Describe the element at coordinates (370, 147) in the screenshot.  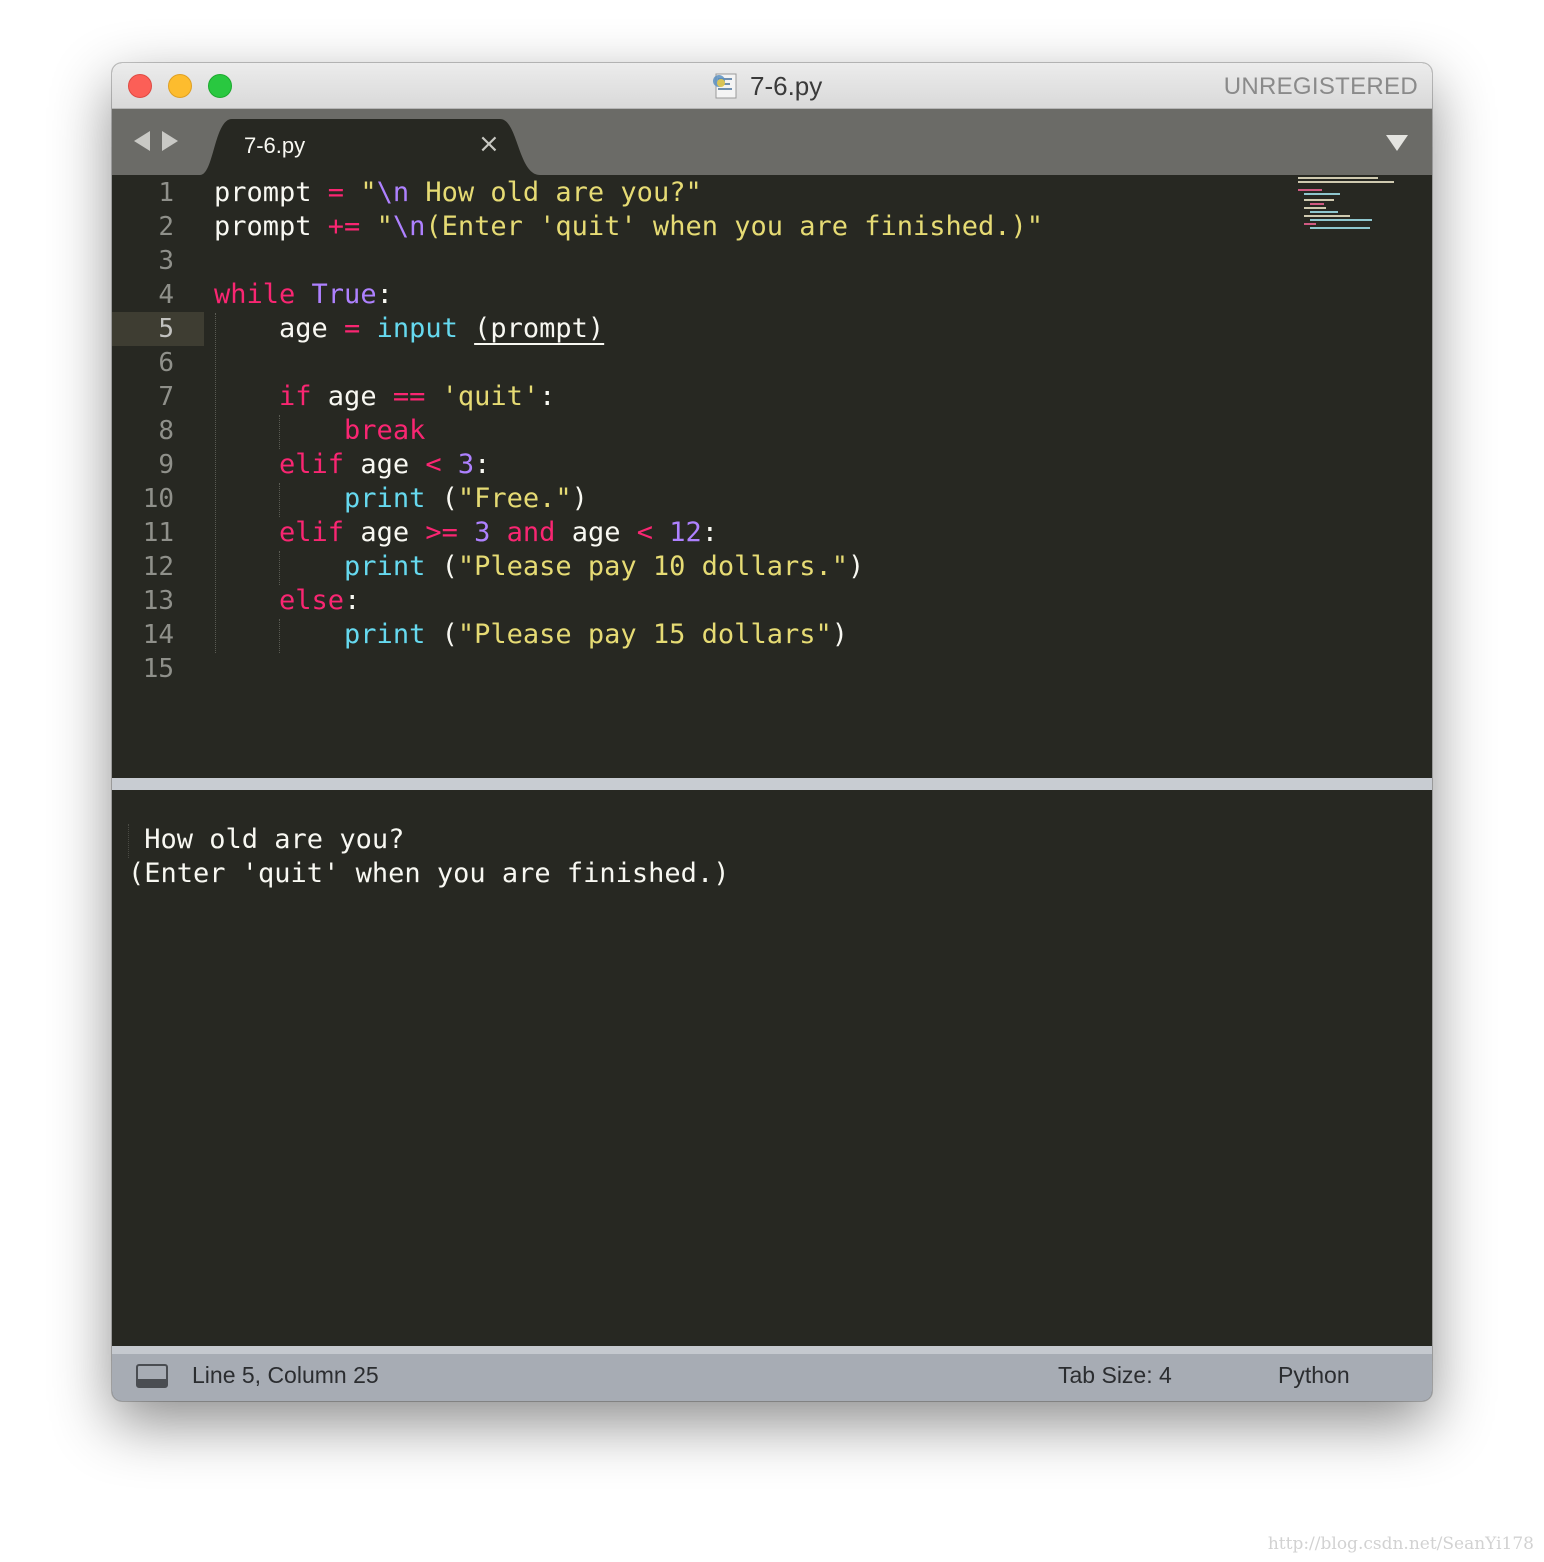
I see `tab-7-6-py: 7-6.py ×` at that location.